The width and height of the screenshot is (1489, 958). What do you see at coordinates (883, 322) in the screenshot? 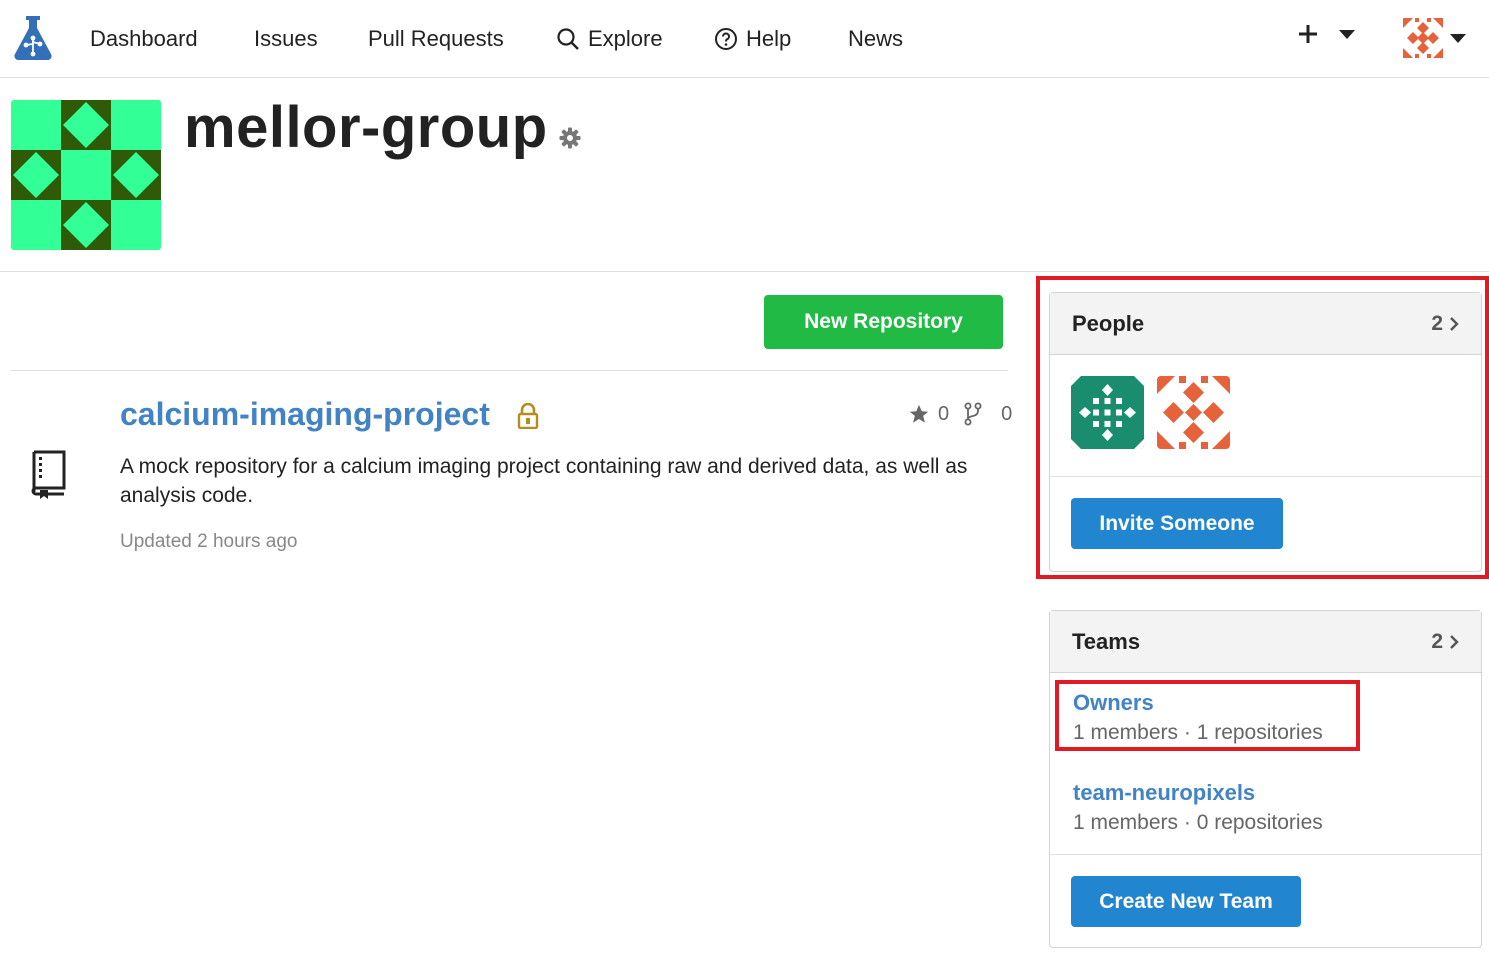
I see `new-repository-button: New Repository` at bounding box center [883, 322].